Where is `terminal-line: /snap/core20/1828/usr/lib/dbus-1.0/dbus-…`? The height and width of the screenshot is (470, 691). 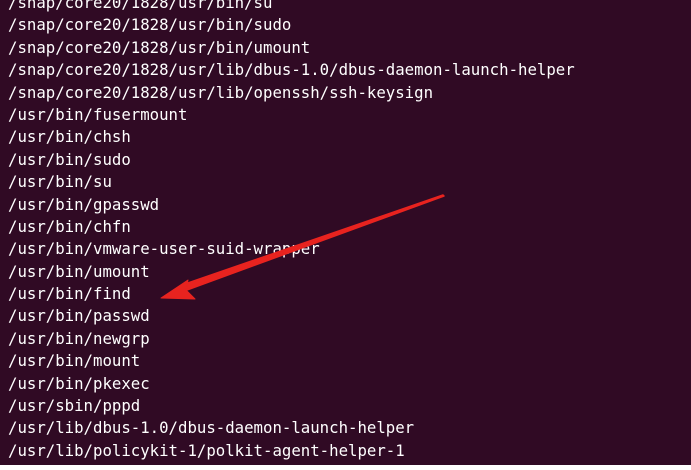 terminal-line: /snap/core20/1828/usr/lib/dbus-1.0/dbus-… is located at coordinates (291, 70).